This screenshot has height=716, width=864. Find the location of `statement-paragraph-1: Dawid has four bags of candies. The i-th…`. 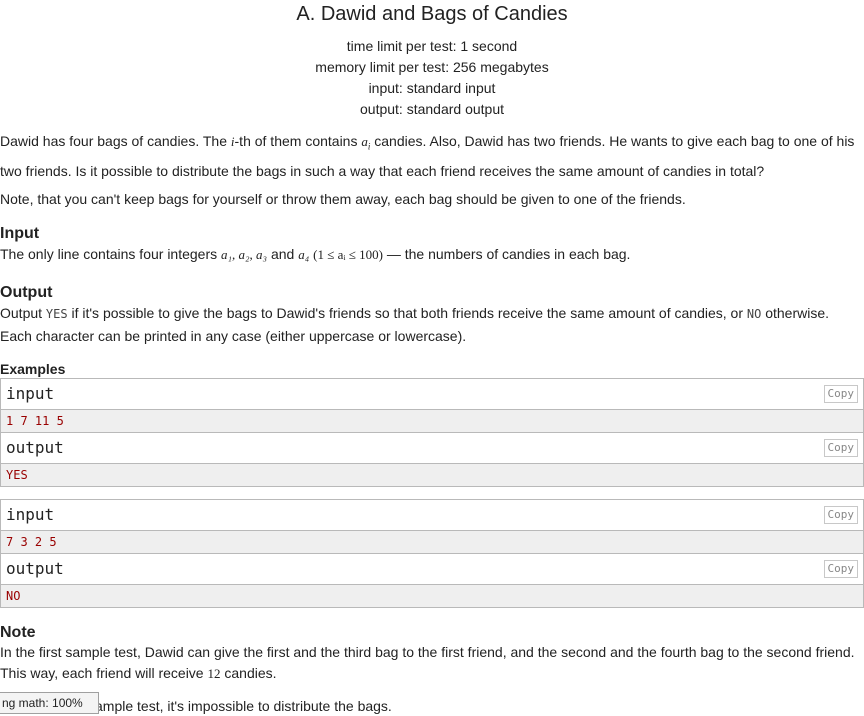

statement-paragraph-1: Dawid has four bags of candies. The i-th… is located at coordinates (432, 156).